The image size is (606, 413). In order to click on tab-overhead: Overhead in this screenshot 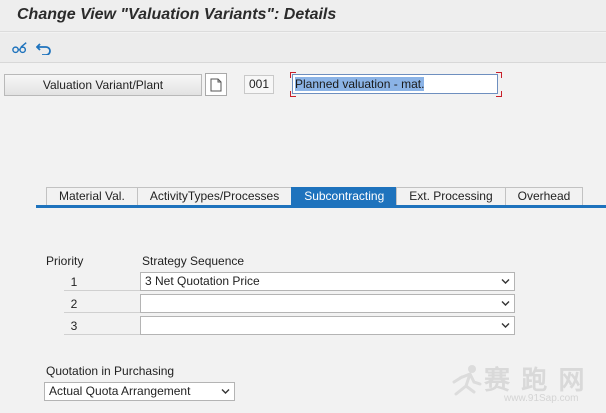, I will do `click(544, 196)`.